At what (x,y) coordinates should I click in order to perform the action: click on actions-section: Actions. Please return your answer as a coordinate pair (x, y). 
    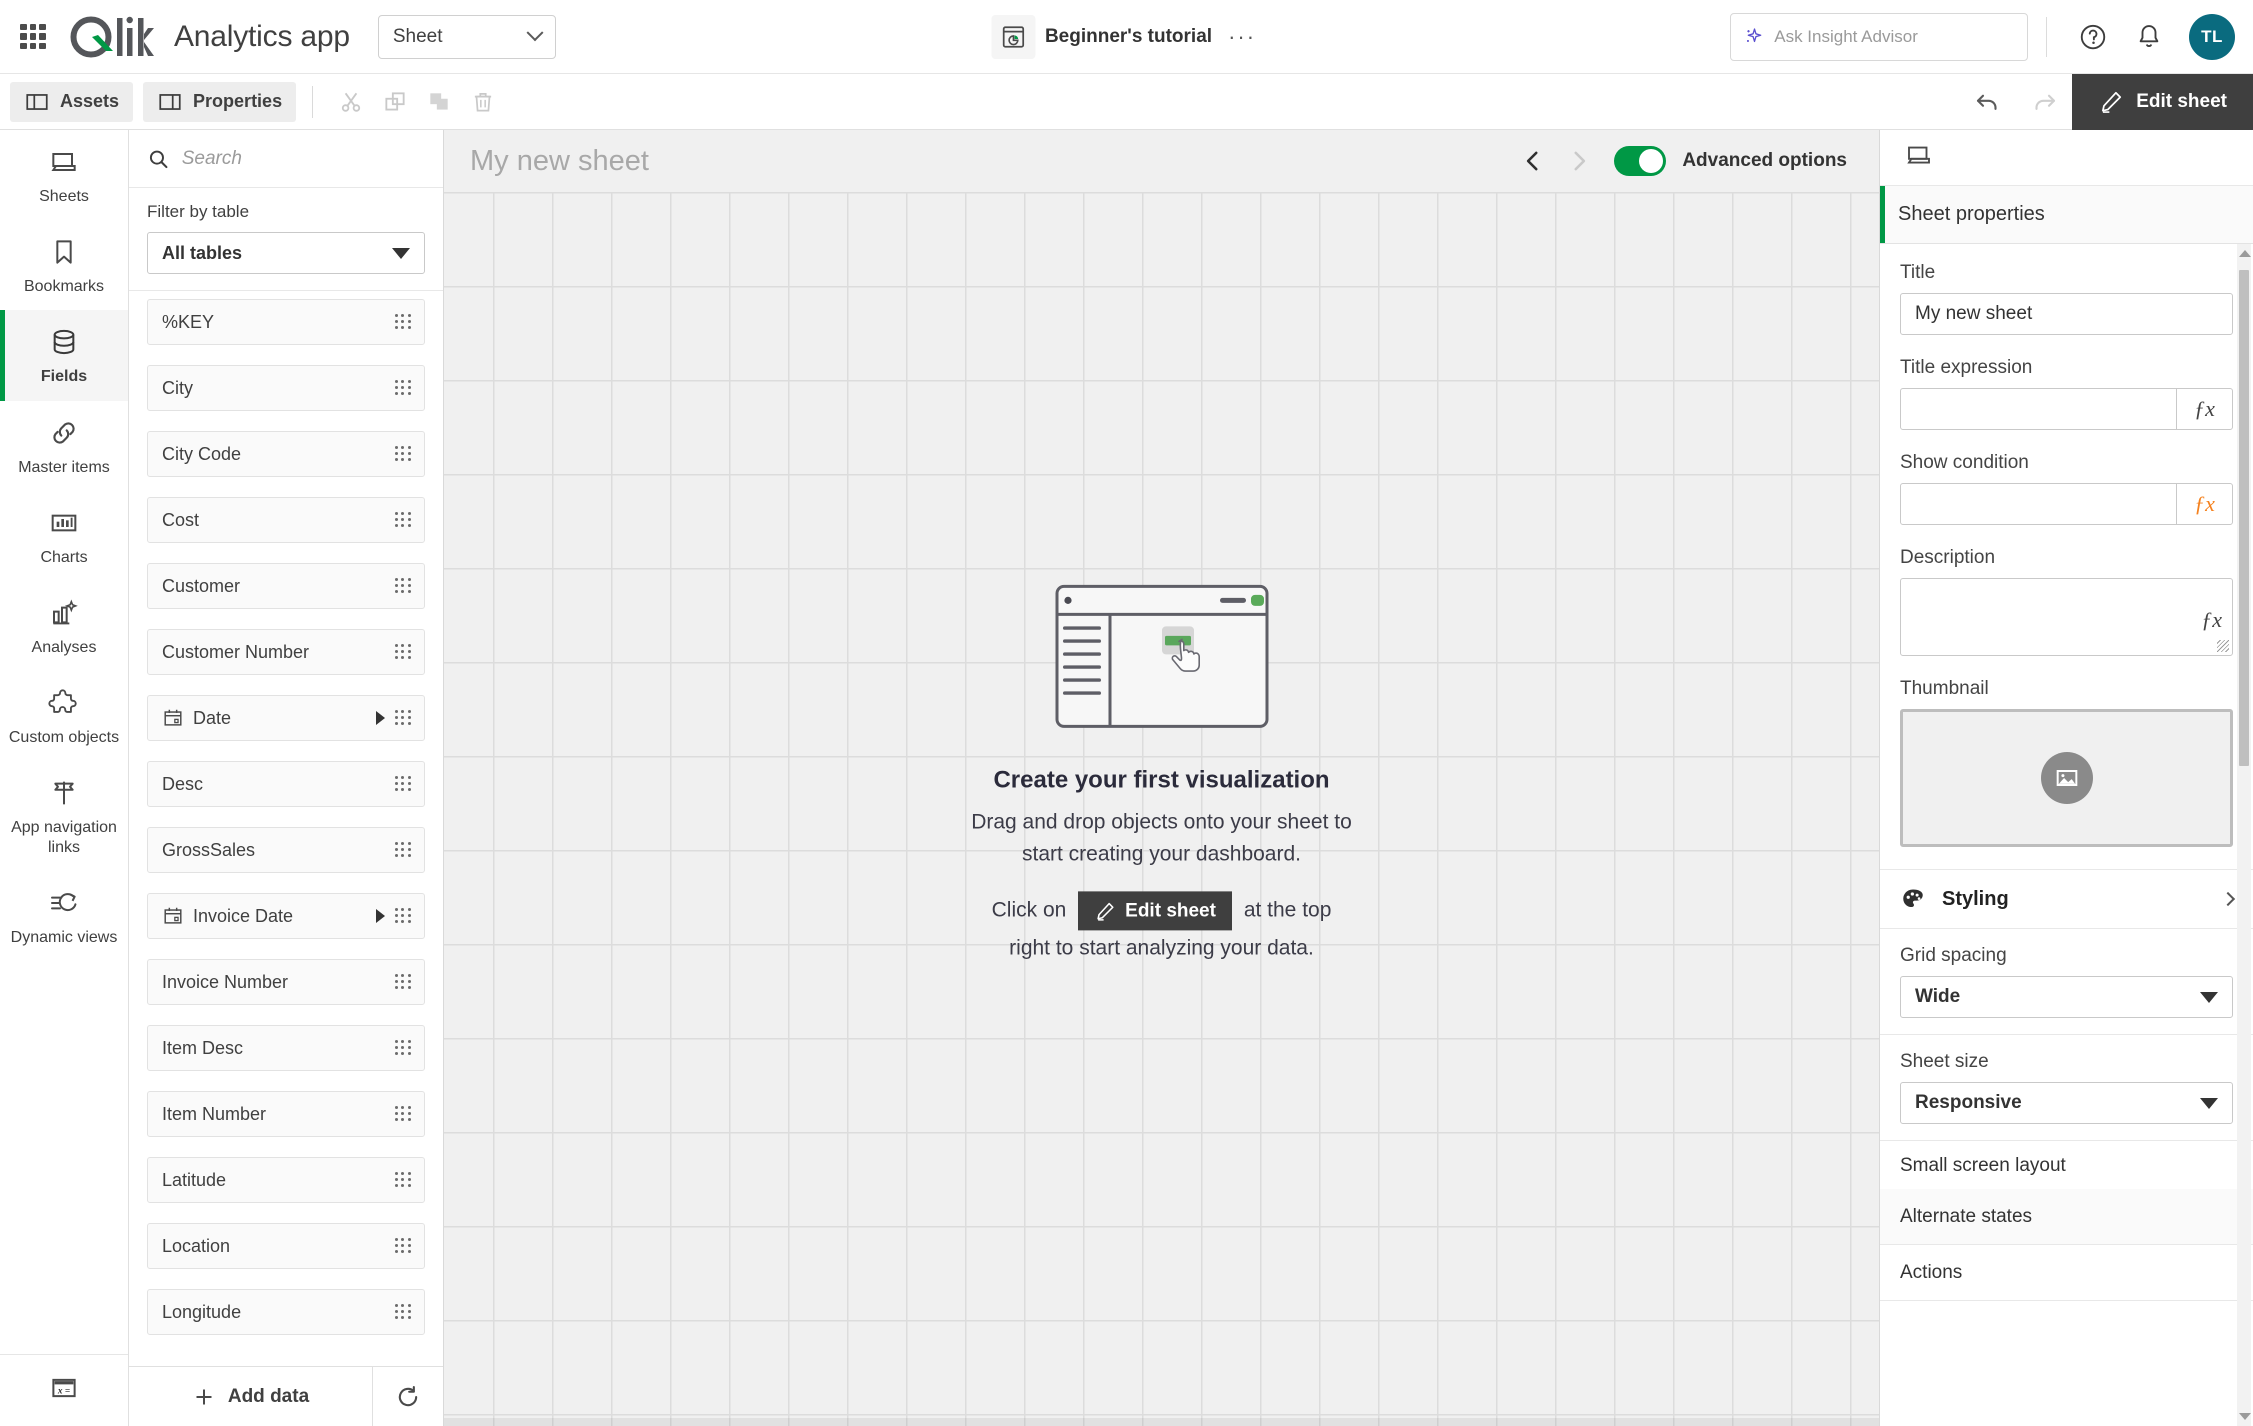
    Looking at the image, I should click on (2066, 1273).